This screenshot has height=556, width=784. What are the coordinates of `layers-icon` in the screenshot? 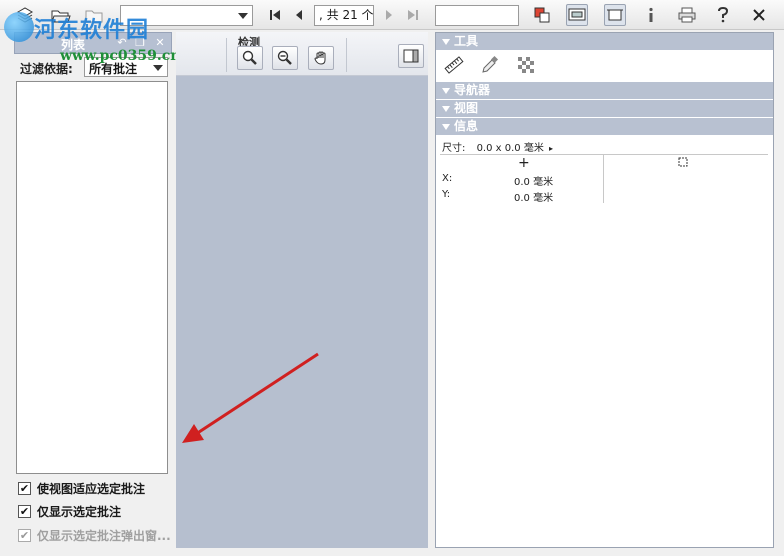 It's located at (25, 15).